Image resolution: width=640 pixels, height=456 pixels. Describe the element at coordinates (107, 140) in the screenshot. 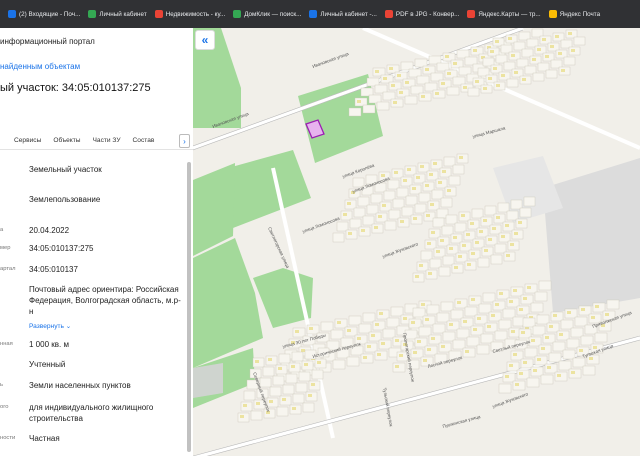

I see `tab-parts: Части ЗУ` at that location.